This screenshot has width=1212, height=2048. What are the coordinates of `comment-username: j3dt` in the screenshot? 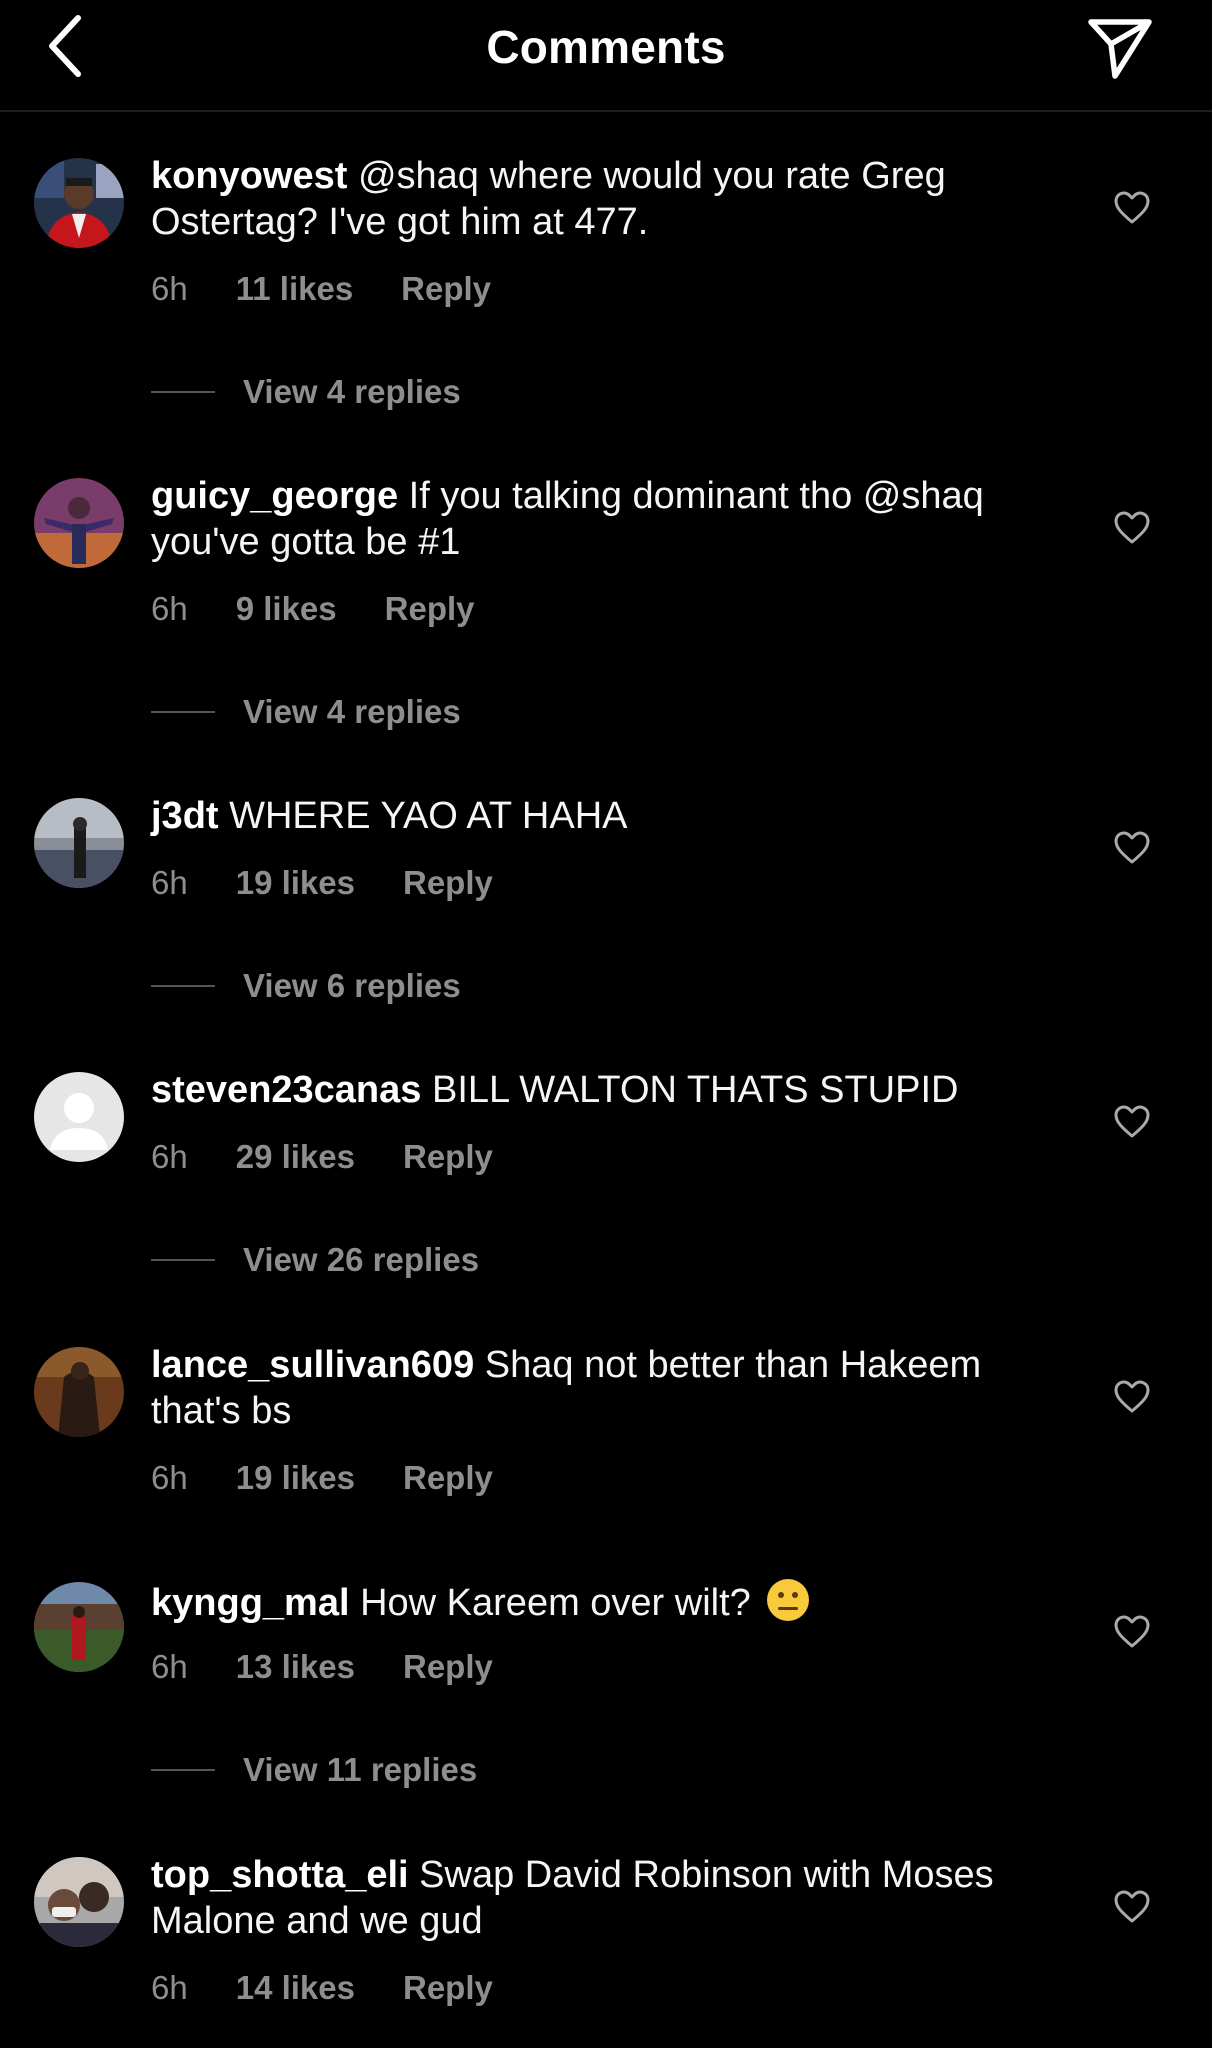 It's located at (185, 816).